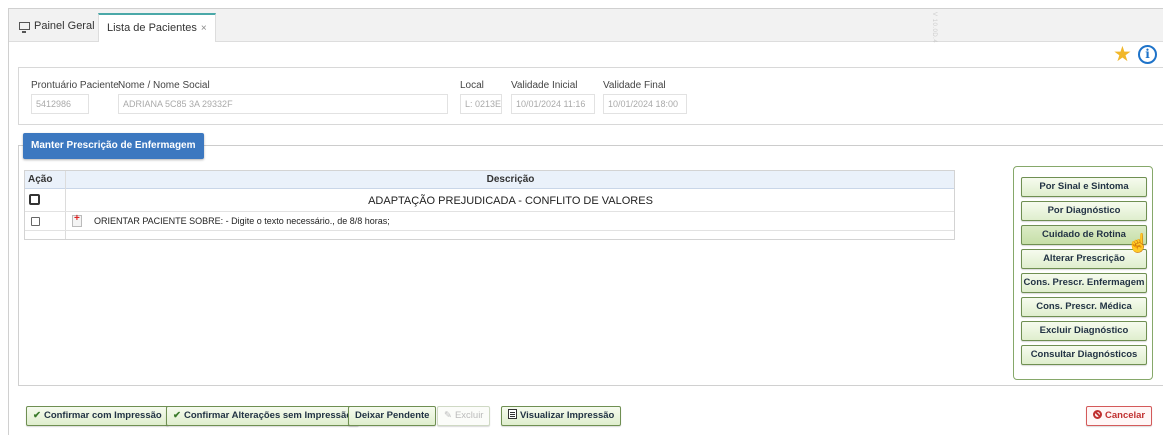 Image resolution: width=1163 pixels, height=435 pixels. I want to click on button-label: Confirmar com Impressão, so click(102, 415).